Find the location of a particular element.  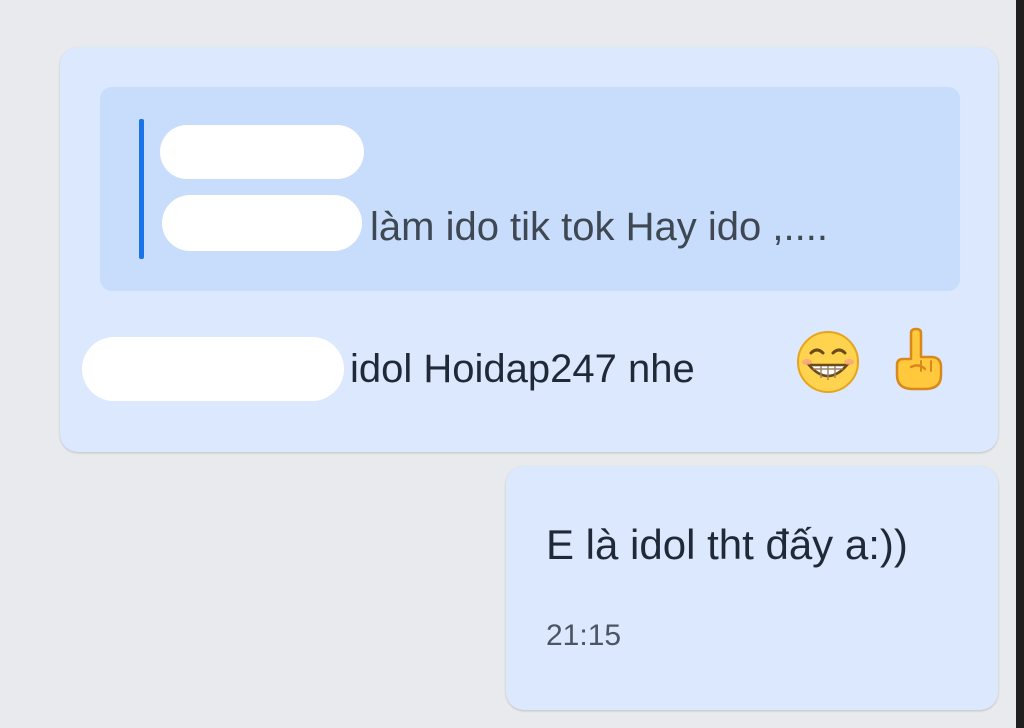

window-edge is located at coordinates (1020, 364).